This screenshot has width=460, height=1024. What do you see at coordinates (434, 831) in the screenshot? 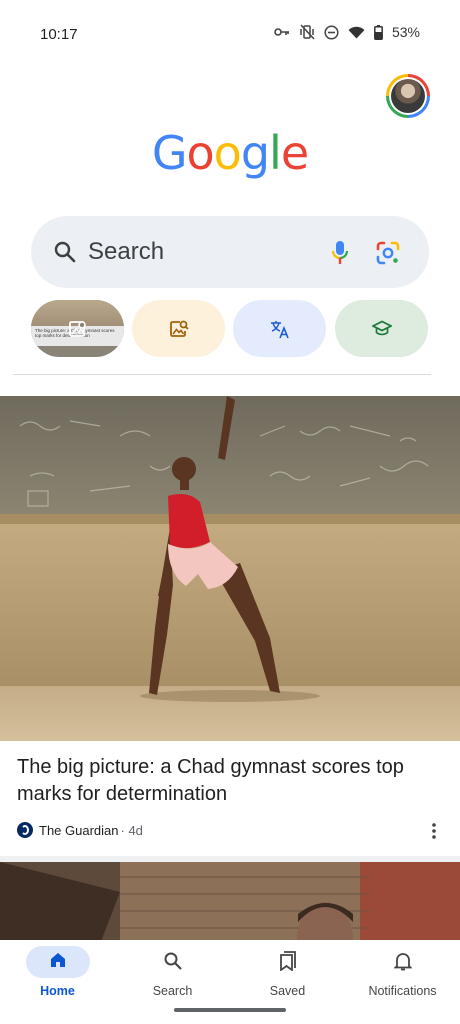
I see `more-vert-icon` at bounding box center [434, 831].